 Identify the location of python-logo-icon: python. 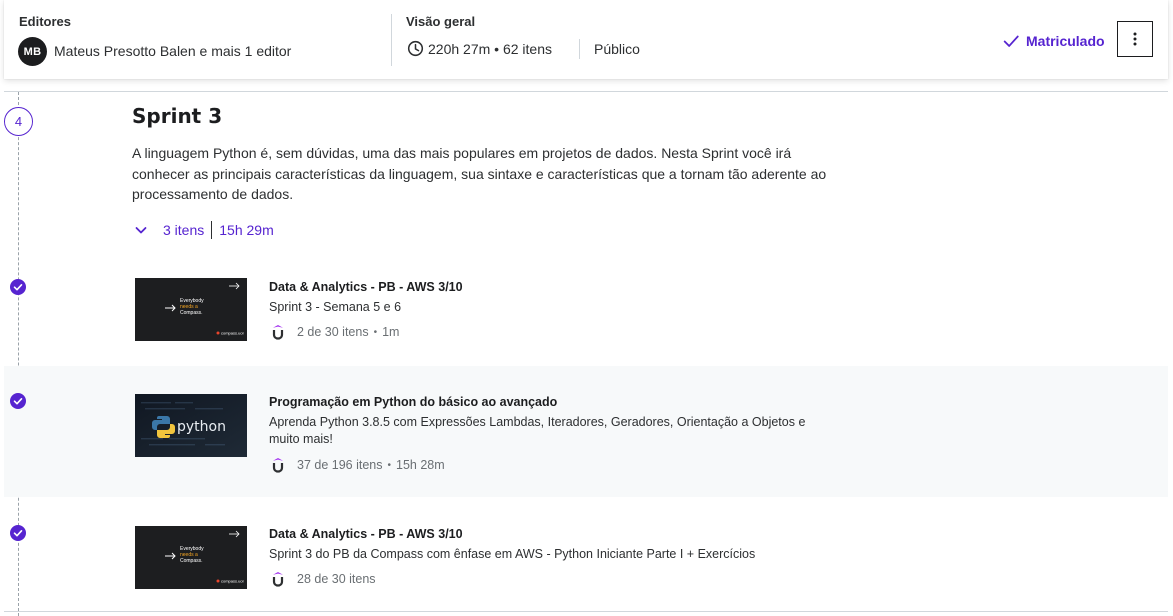
(191, 425).